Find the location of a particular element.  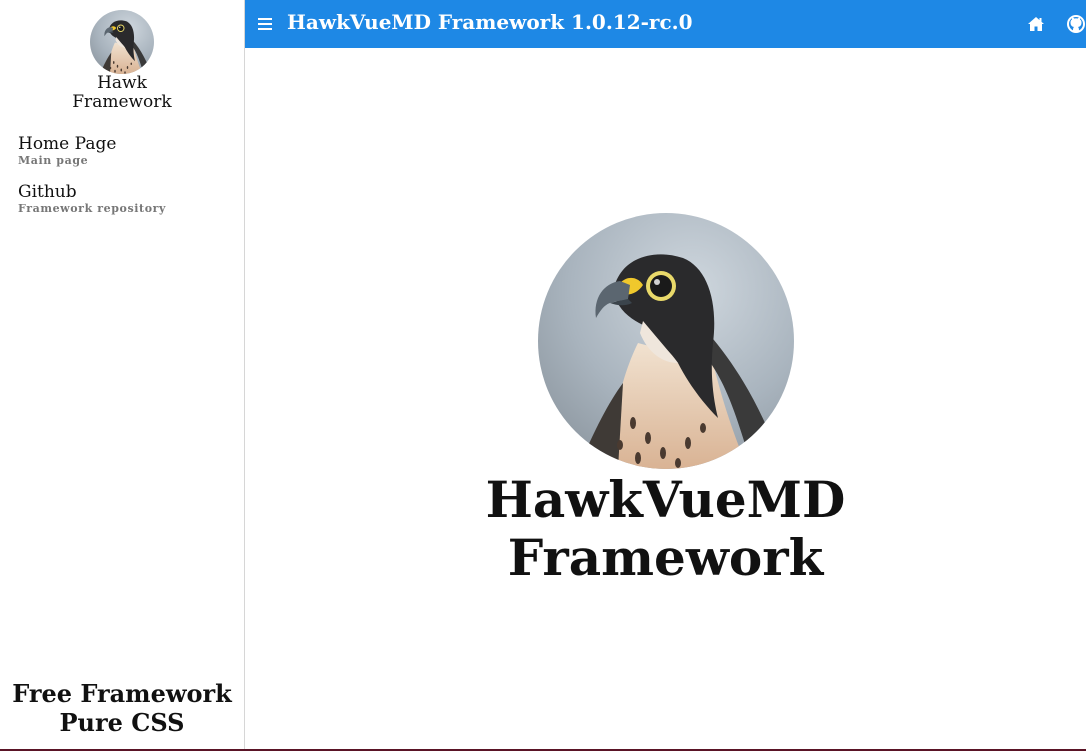

brand-name-line2: Framework is located at coordinates (122, 102).